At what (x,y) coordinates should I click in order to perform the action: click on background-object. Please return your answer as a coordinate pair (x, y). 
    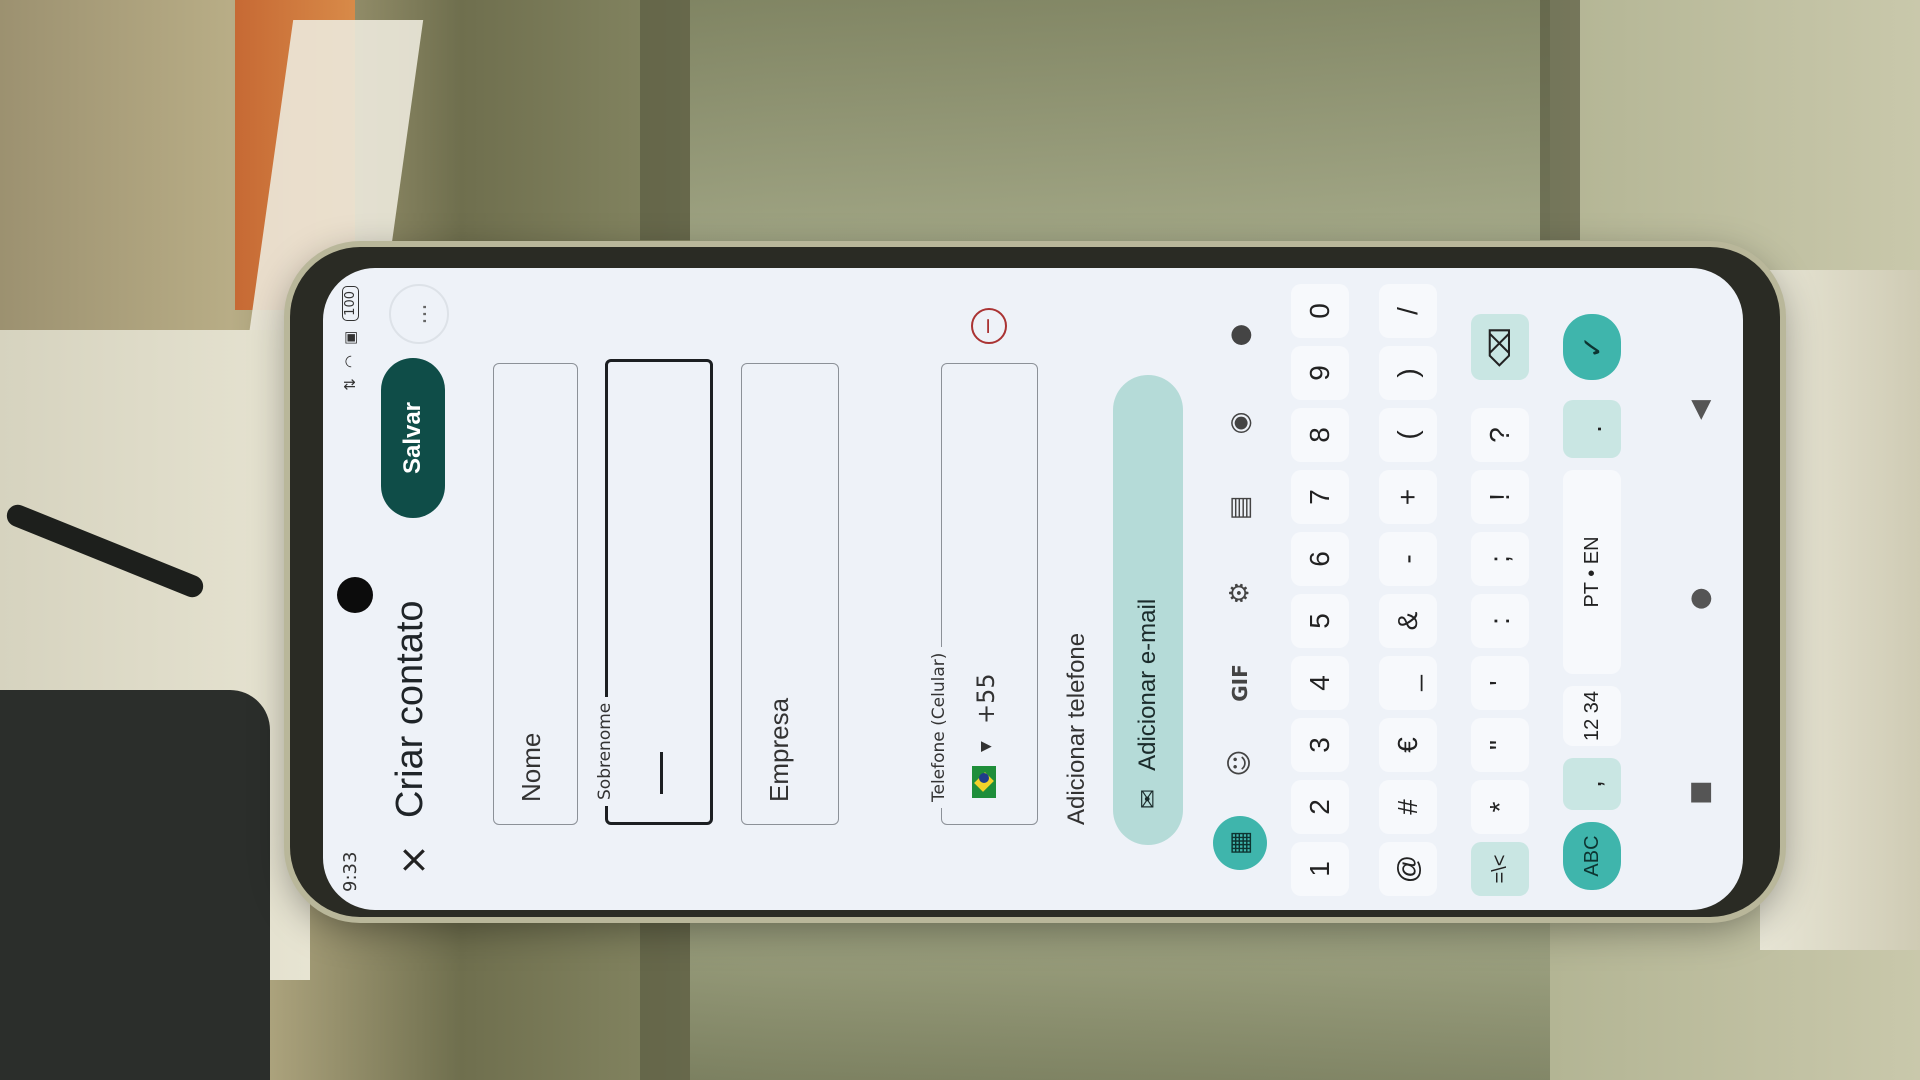
    Looking at the image, I should click on (135, 885).